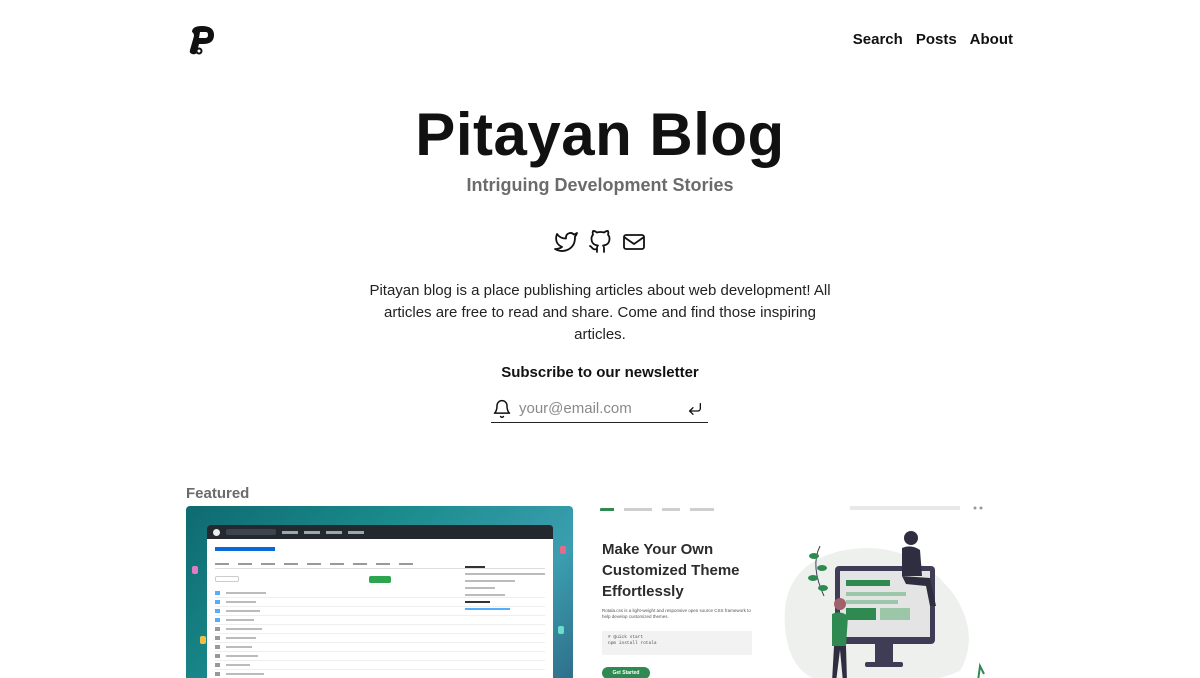  I want to click on enter-icon, so click(695, 409).